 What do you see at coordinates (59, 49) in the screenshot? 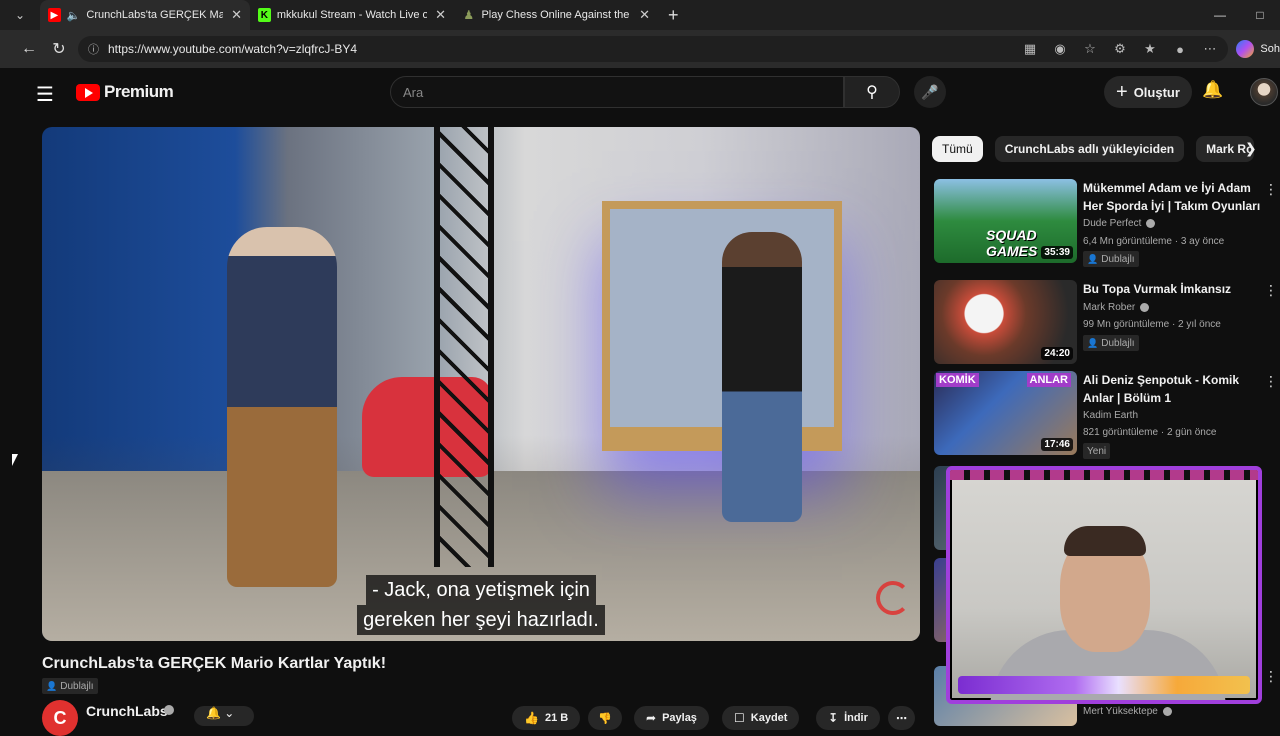
I see `reload-icon: ↻` at bounding box center [59, 49].